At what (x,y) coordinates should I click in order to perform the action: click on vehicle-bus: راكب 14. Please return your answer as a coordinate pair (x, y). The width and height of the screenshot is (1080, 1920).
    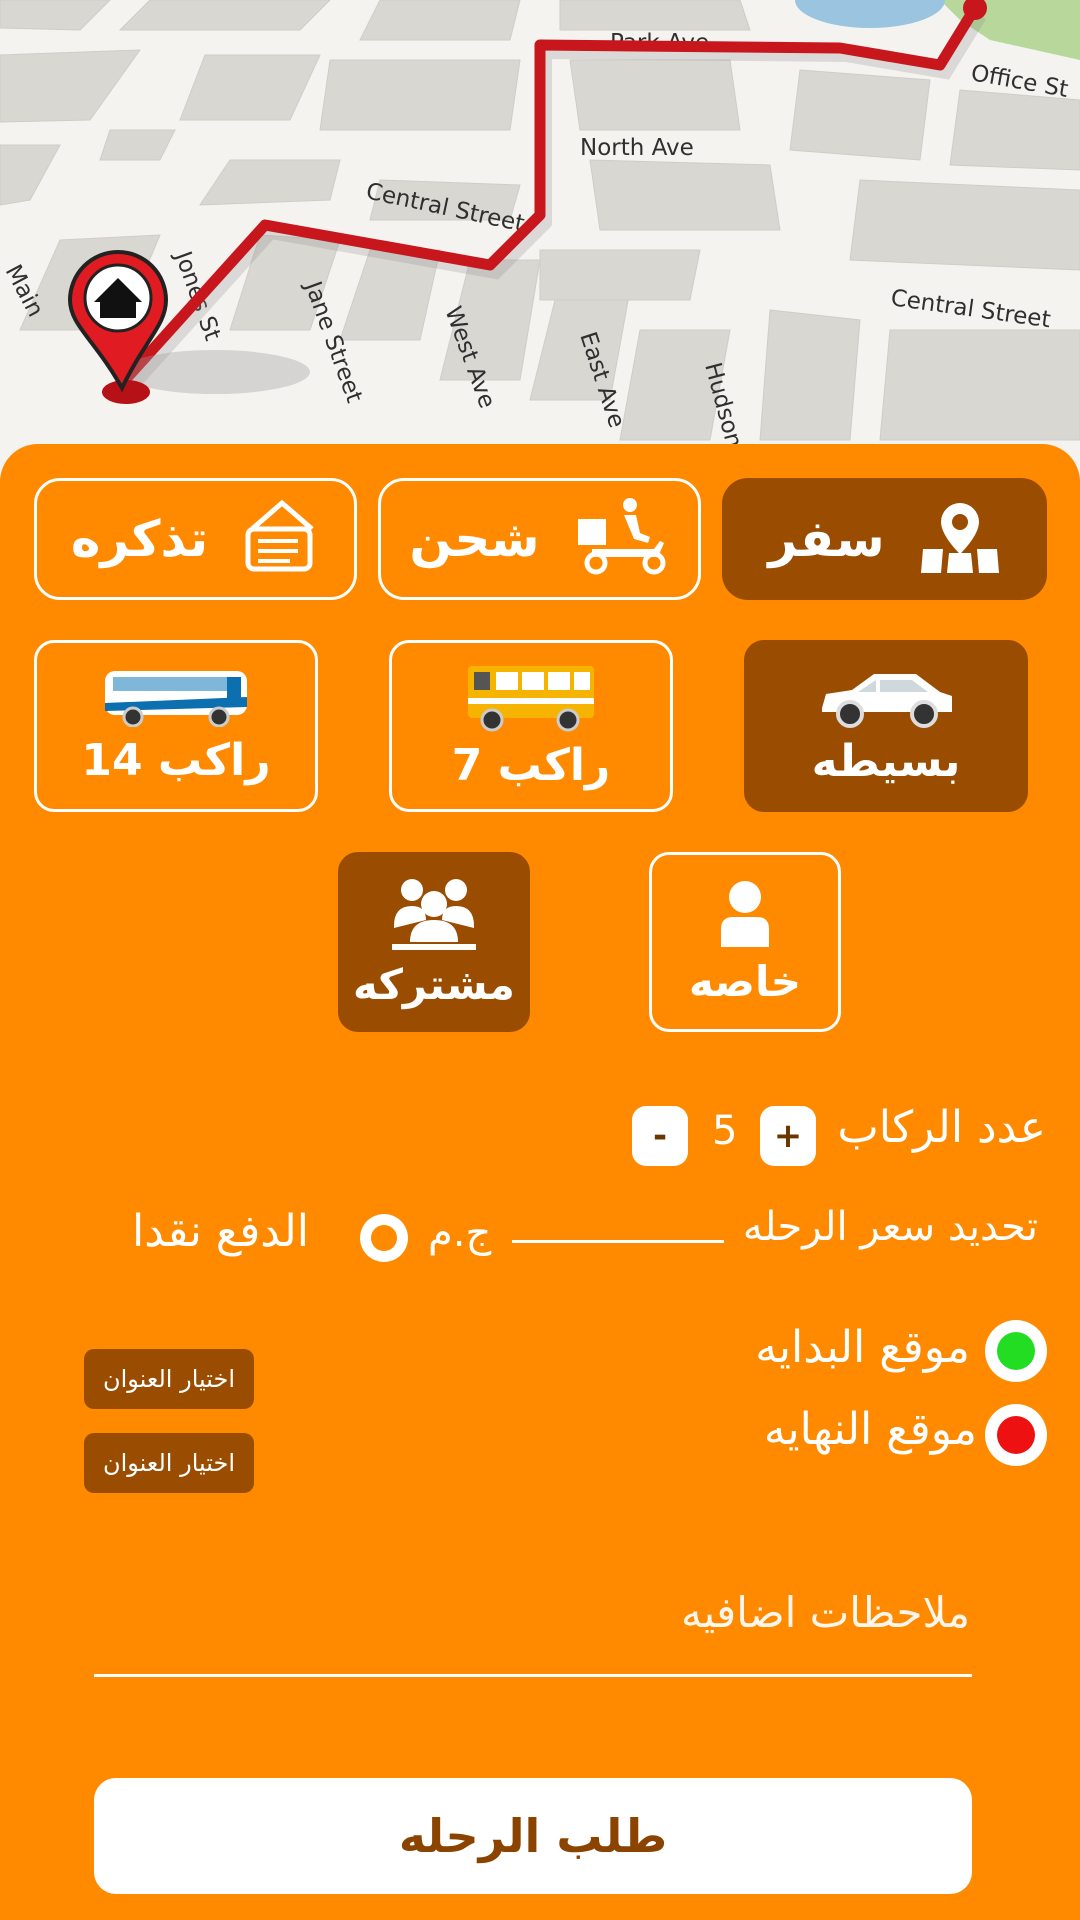
    Looking at the image, I should click on (176, 726).